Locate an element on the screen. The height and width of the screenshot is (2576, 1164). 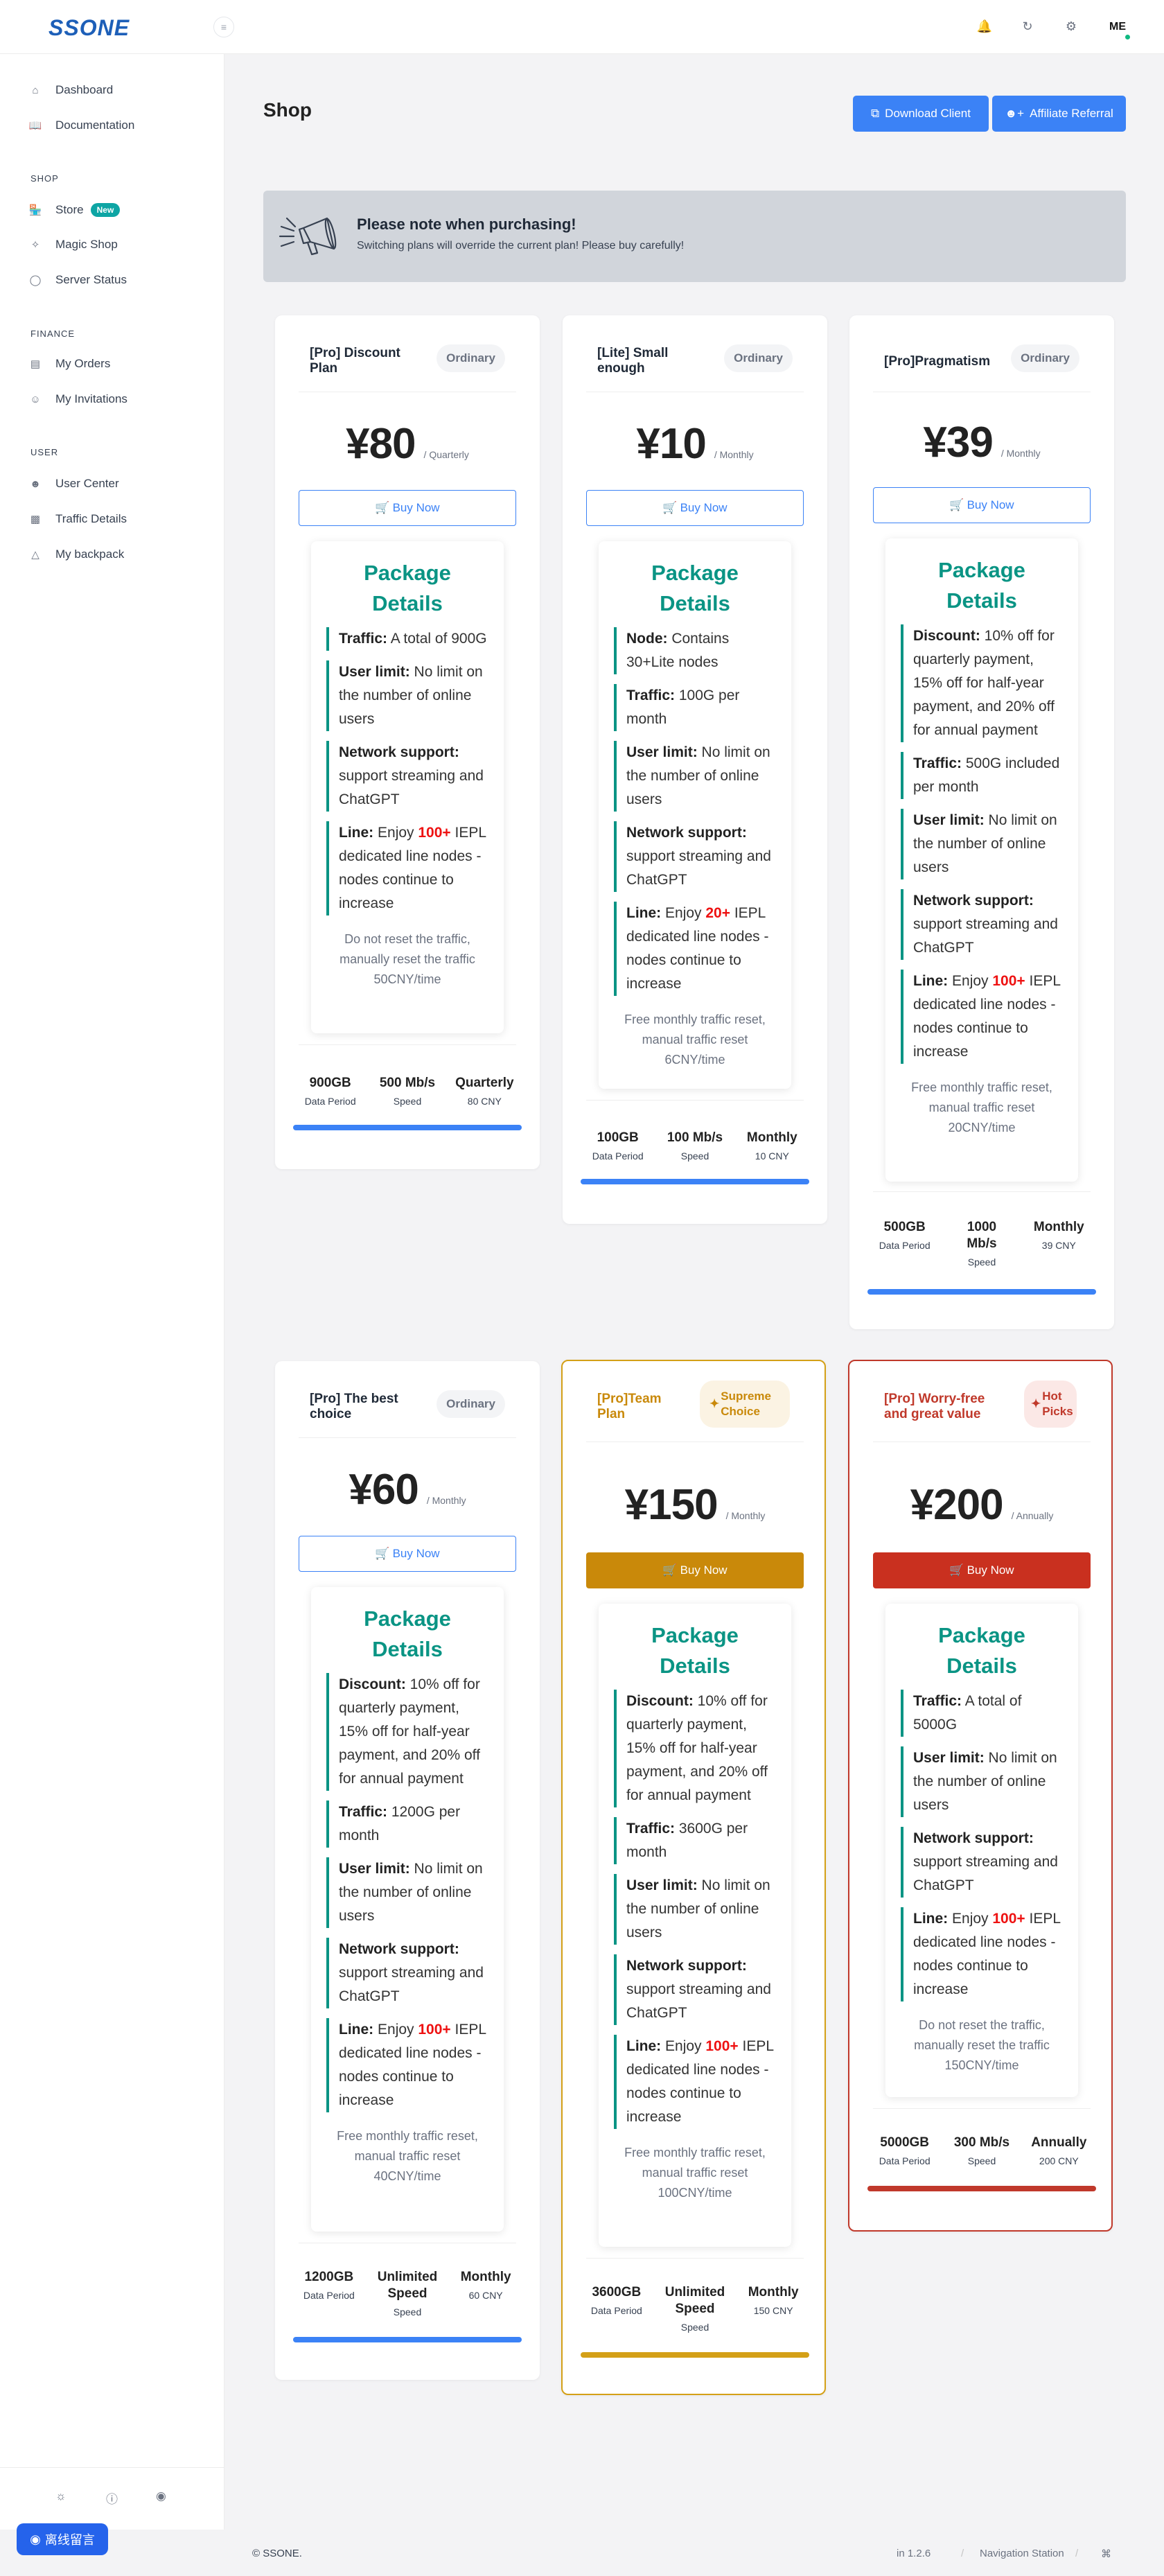
sidebar-item-my-invitations: ☺ My Invitations is located at coordinates (118, 399).